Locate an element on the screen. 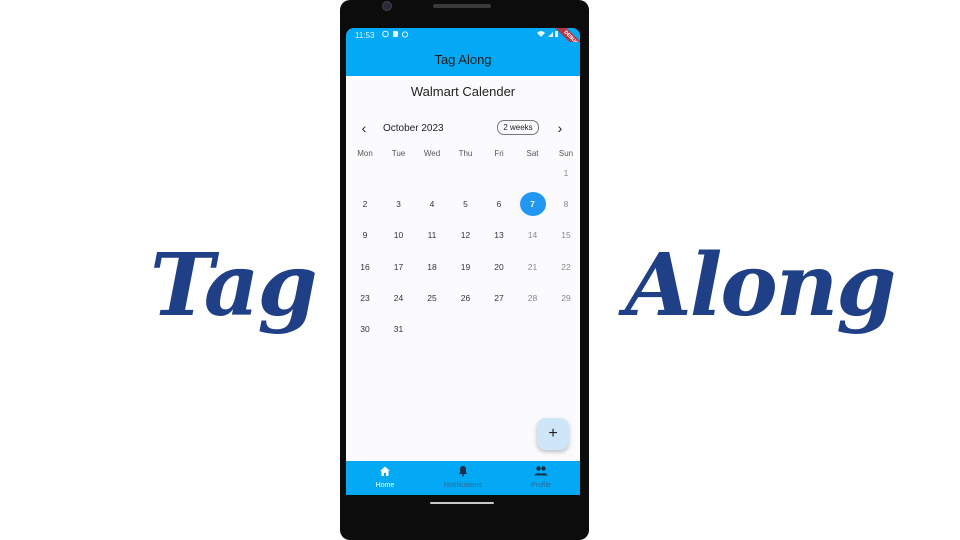  gesture-home-bar is located at coordinates (462, 503).